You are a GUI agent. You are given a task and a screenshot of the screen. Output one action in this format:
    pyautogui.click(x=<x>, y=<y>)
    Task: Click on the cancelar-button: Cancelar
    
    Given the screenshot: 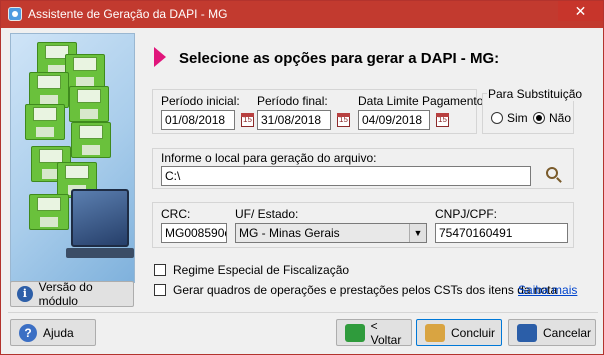 What is the action you would take?
    pyautogui.click(x=552, y=332)
    